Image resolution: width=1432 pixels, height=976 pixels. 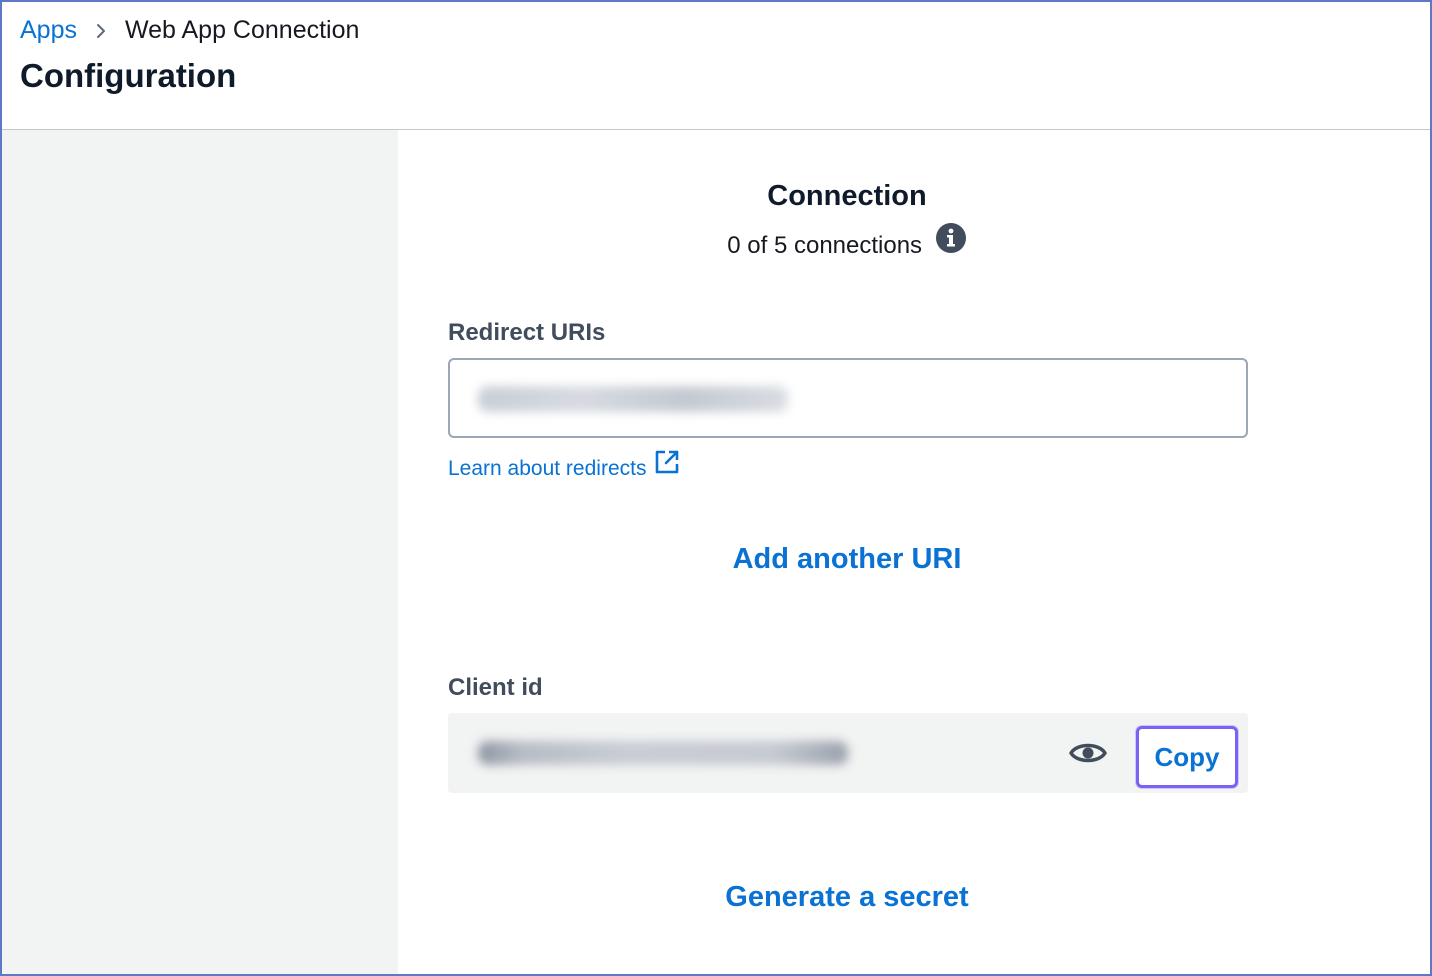 I want to click on learn-about-redirects-label: Learn about redirects, so click(x=547, y=468).